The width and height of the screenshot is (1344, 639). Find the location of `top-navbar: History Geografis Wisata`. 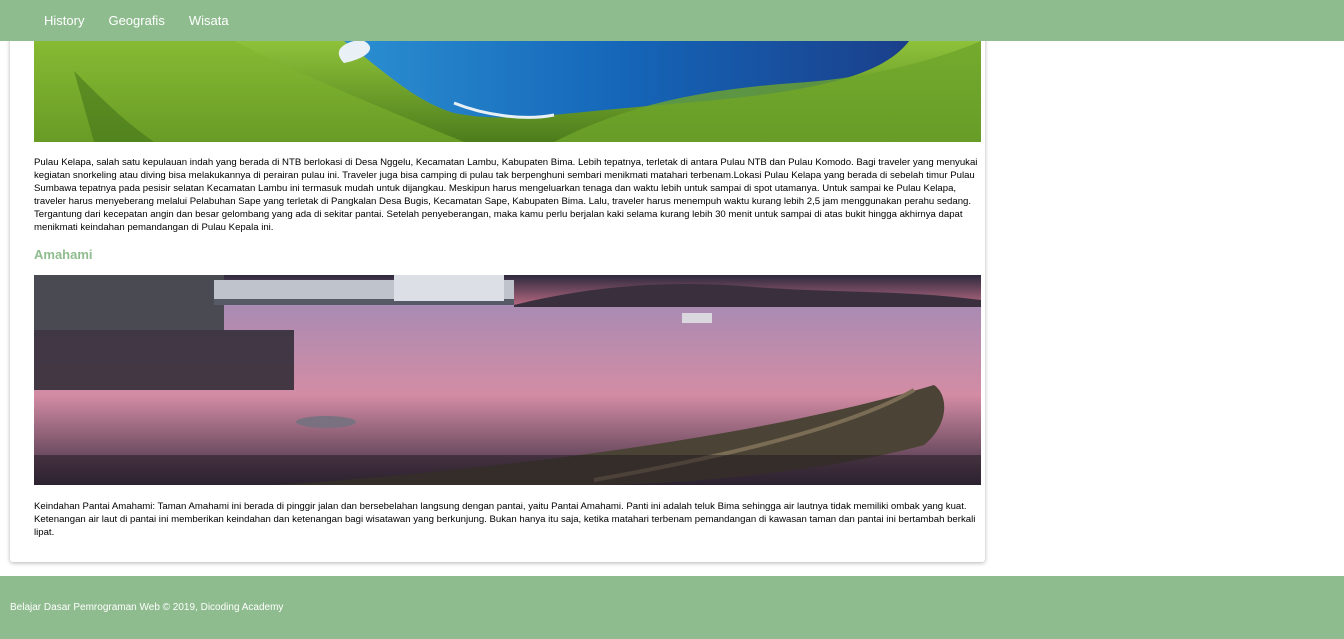

top-navbar: History Geografis Wisata is located at coordinates (672, 20).